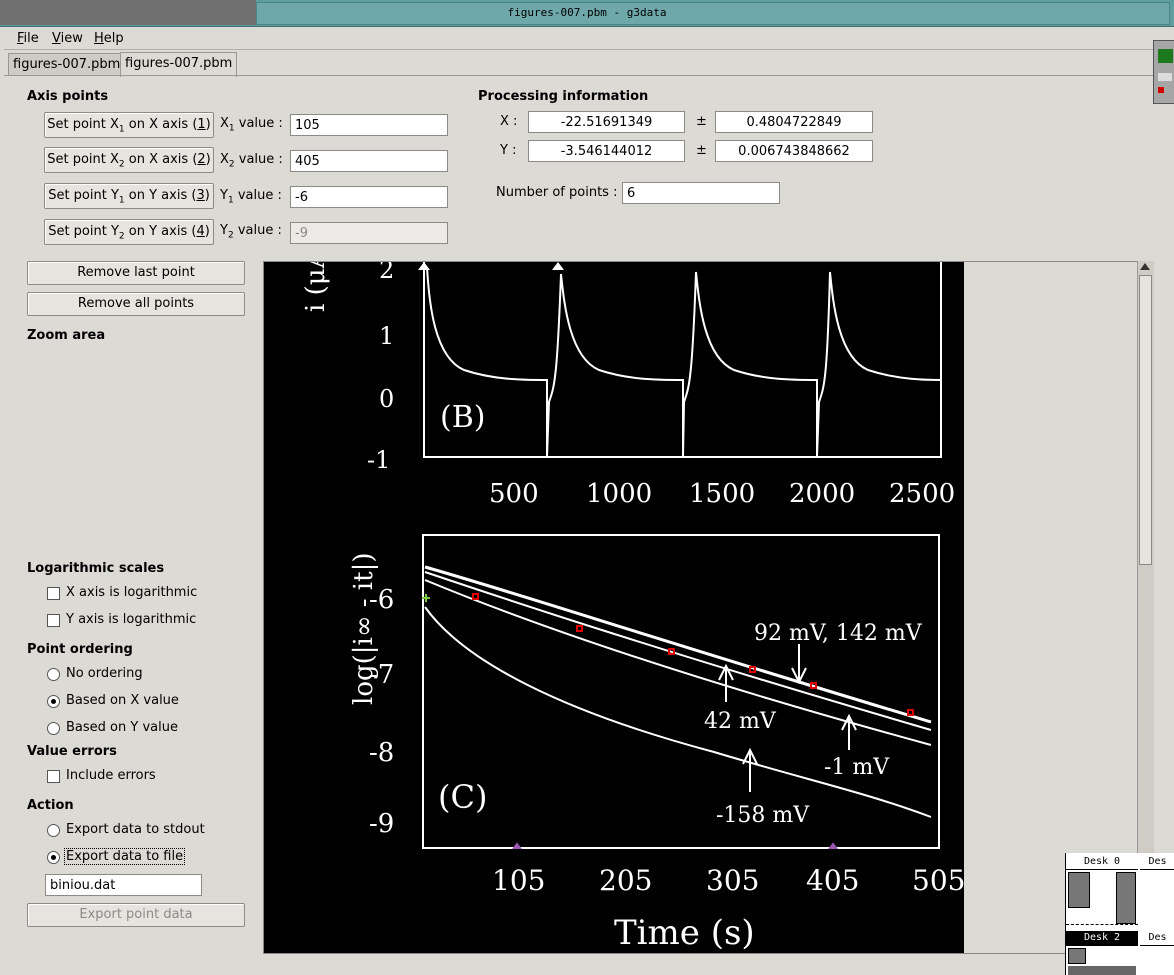 The image size is (1174, 975). What do you see at coordinates (381, 675) in the screenshot?
I see `panel-c-ytick: -7` at bounding box center [381, 675].